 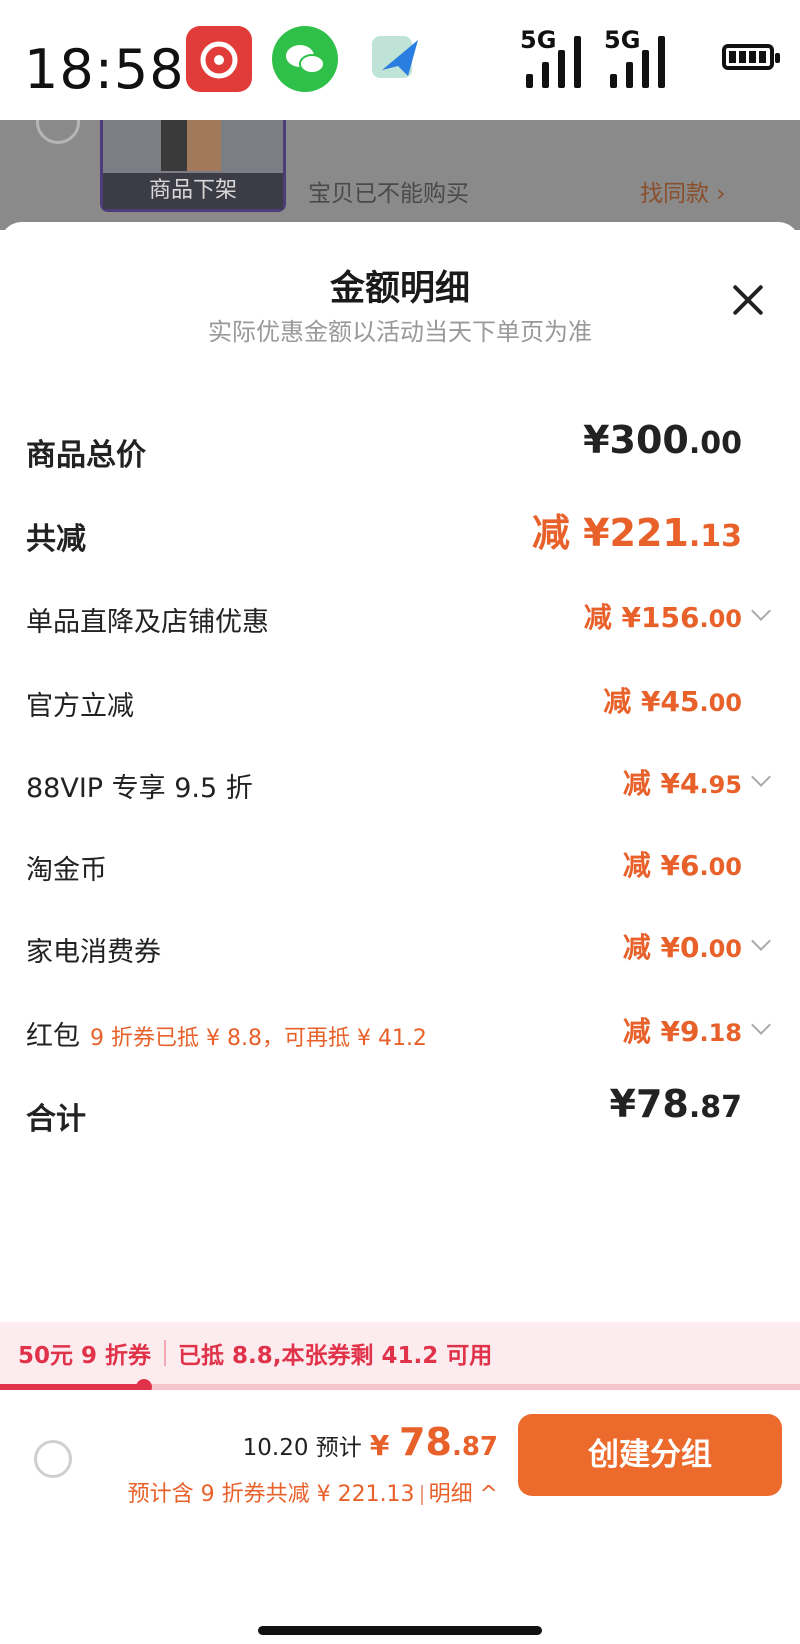 What do you see at coordinates (56, 1119) in the screenshot?
I see `row-label: 合计` at bounding box center [56, 1119].